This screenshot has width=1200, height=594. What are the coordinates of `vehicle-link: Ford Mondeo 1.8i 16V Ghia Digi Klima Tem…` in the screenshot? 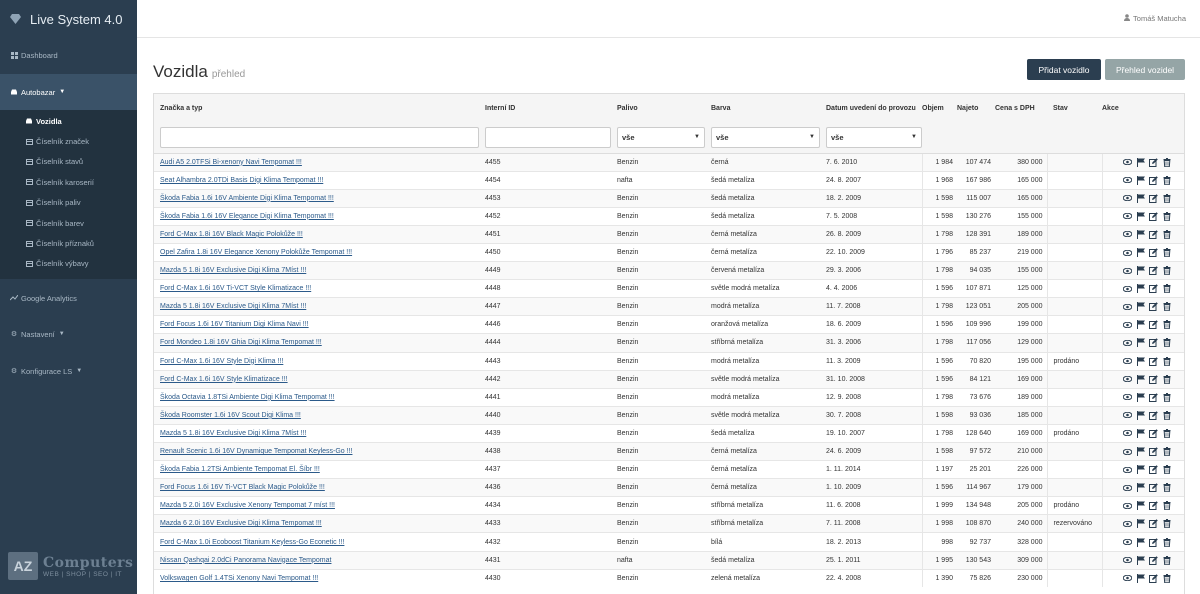 It's located at (241, 342).